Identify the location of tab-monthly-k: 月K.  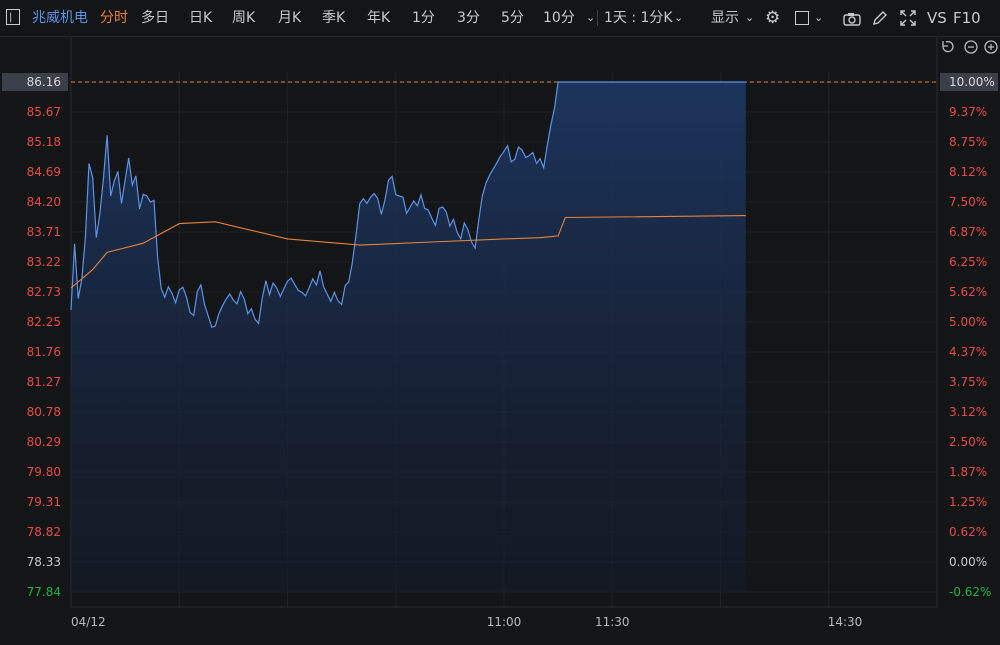
(289, 18).